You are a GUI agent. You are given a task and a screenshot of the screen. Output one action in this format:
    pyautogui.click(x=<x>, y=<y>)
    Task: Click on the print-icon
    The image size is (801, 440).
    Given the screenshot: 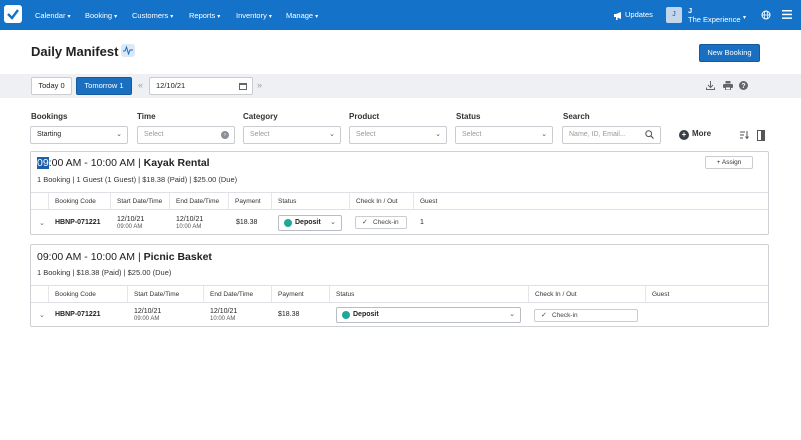 What is the action you would take?
    pyautogui.click(x=728, y=85)
    